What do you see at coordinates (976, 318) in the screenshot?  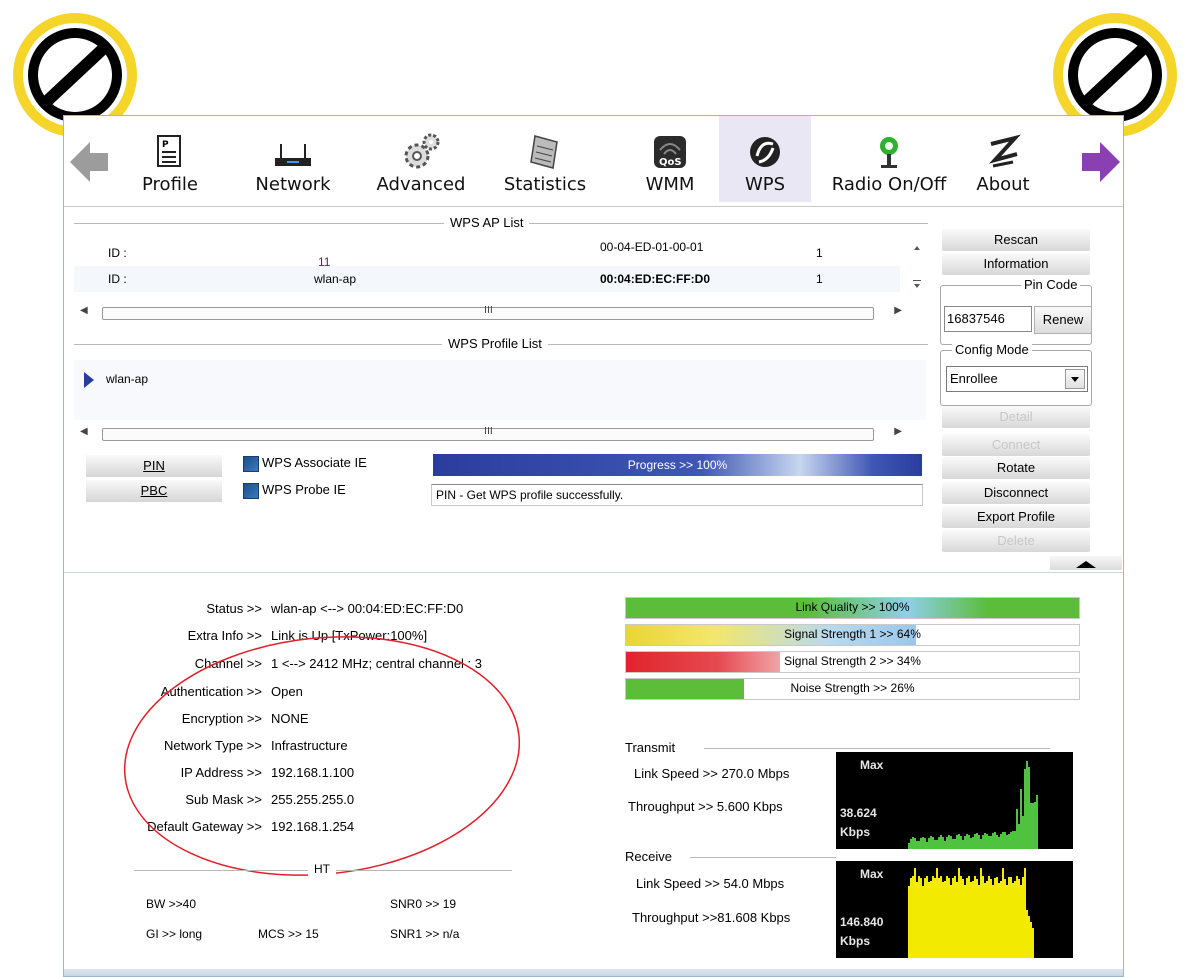 I see `pin-code-value: 16837546` at bounding box center [976, 318].